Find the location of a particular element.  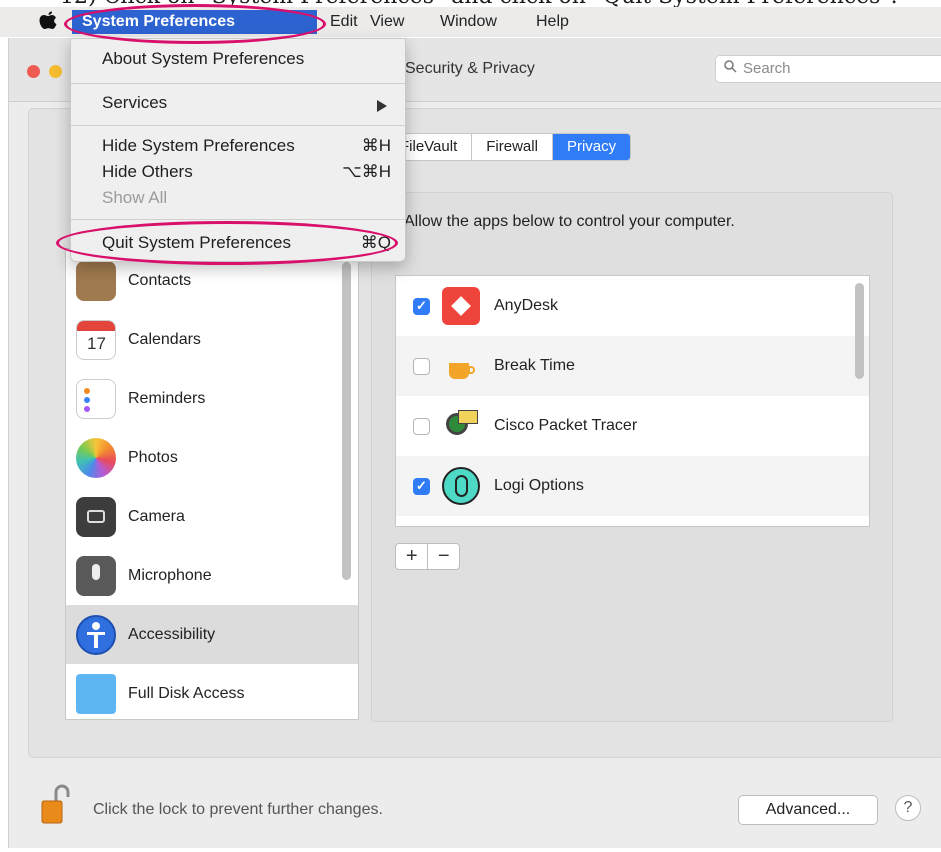

tab-privacy: Privacy is located at coordinates (591, 147).